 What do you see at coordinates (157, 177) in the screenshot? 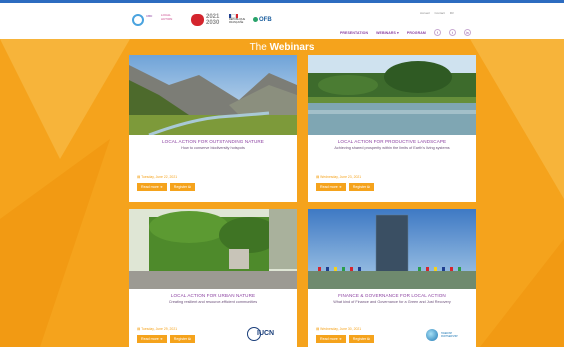
I see `card-date: ▤ Tuesday, June 22, 2021` at bounding box center [157, 177].